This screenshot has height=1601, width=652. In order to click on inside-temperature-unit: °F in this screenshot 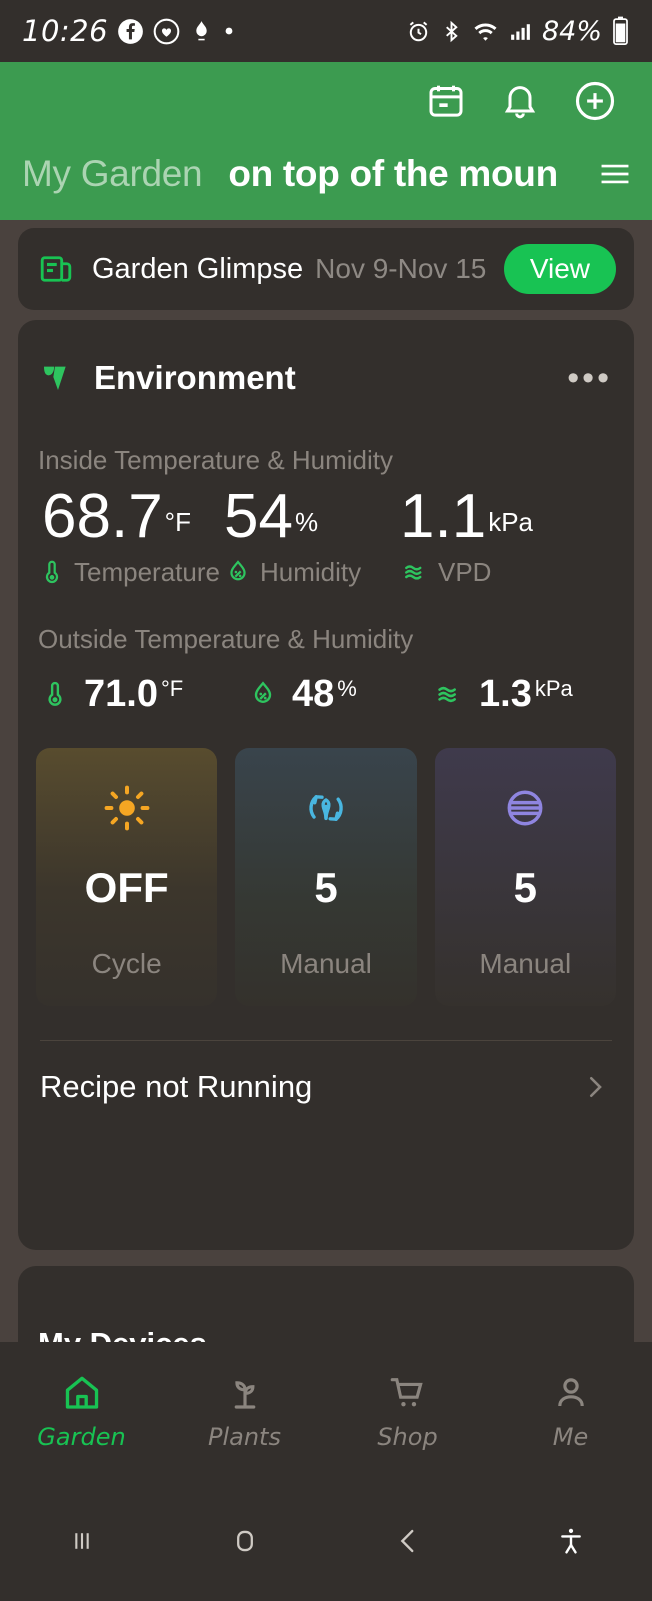, I will do `click(177, 521)`.